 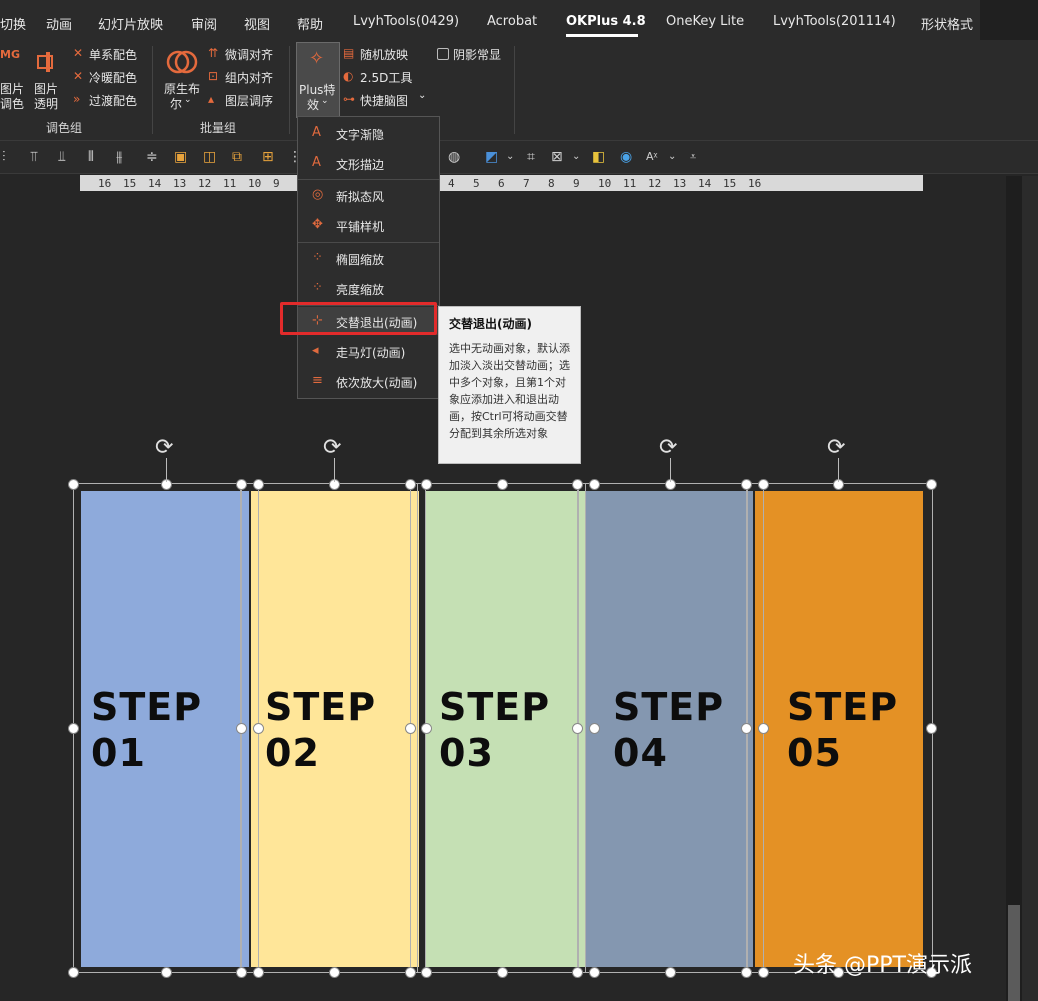 What do you see at coordinates (180, 157) in the screenshot?
I see `bring-forward-icon: ▣` at bounding box center [180, 157].